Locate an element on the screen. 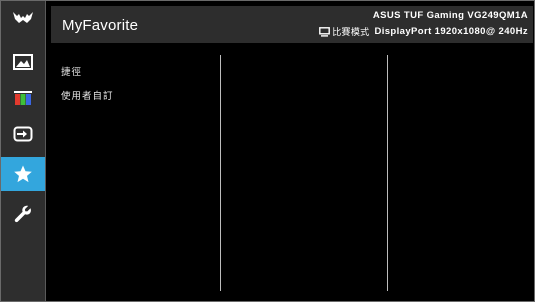 The image size is (535, 302). page-title: MyFavorite is located at coordinates (100, 25).